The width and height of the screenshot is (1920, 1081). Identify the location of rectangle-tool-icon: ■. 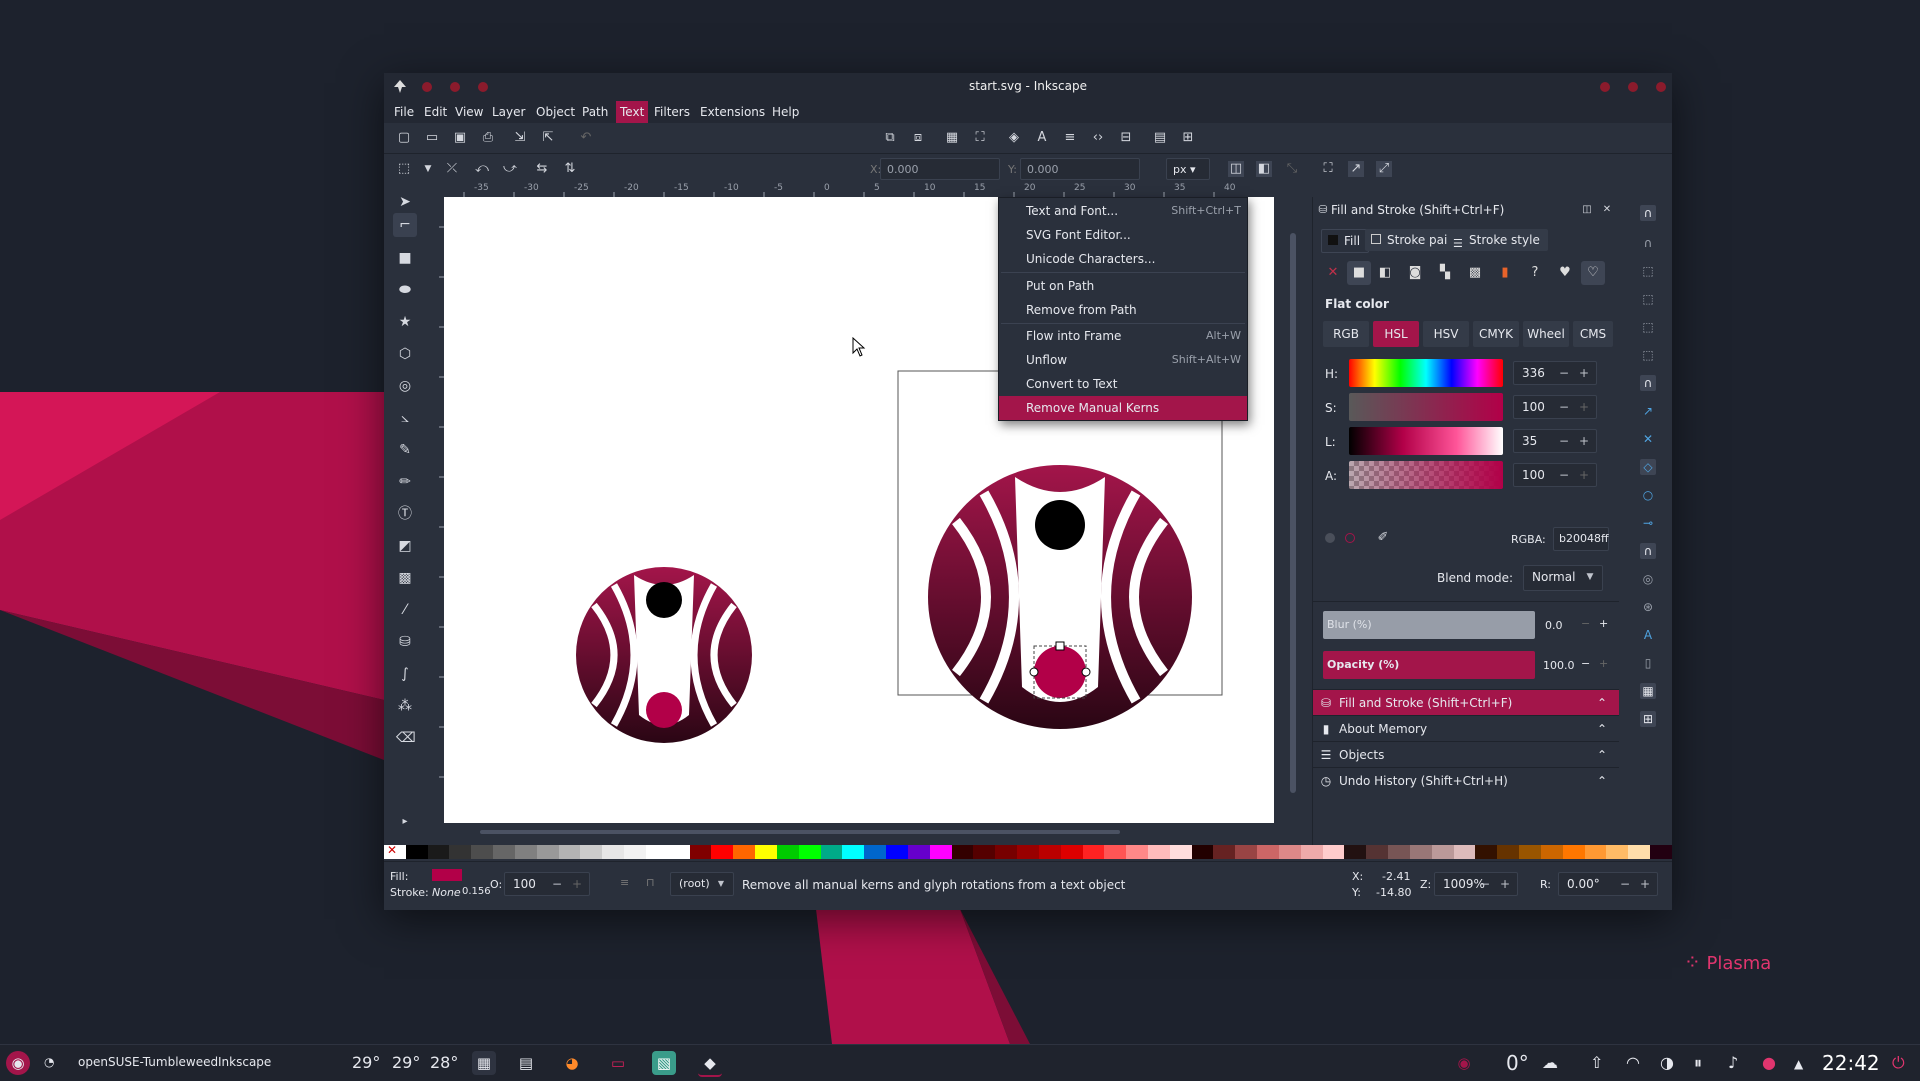
(405, 258).